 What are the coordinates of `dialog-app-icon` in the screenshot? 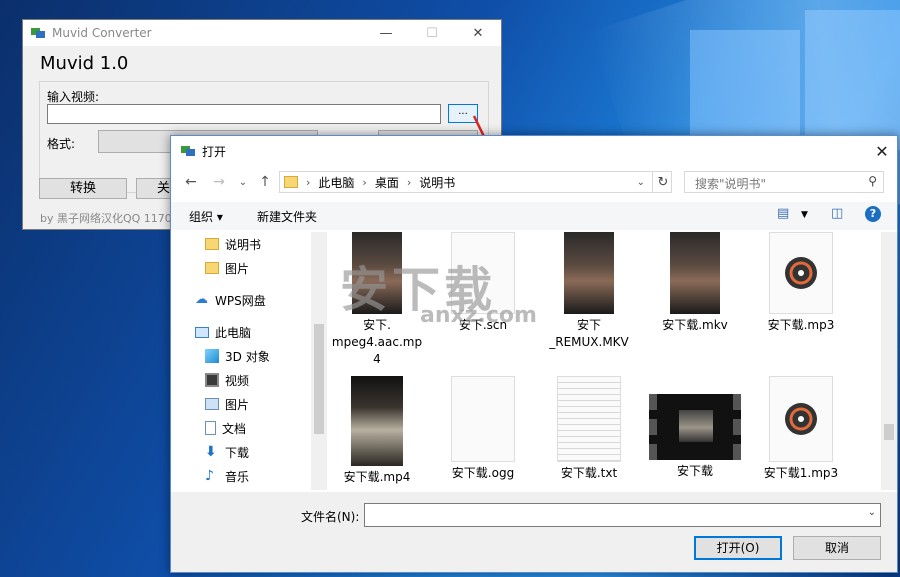 It's located at (188, 151).